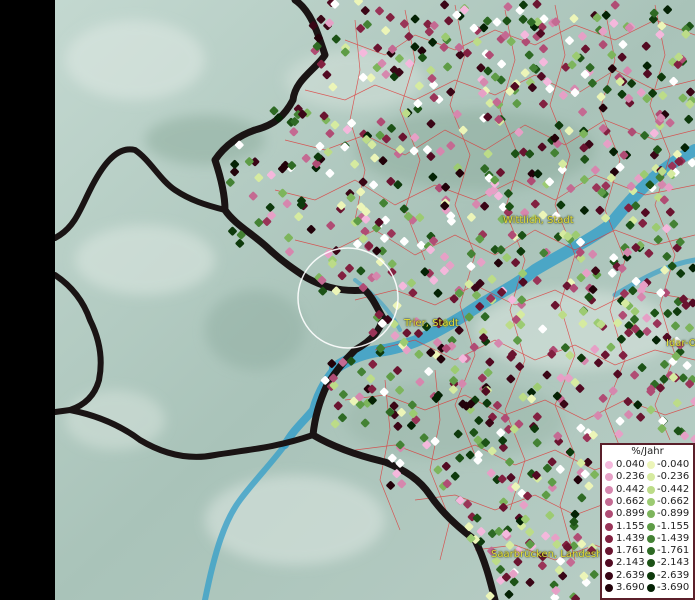 The height and width of the screenshot is (600, 695). Describe the element at coordinates (630, 575) in the screenshot. I see `legend-value-positive: 2.639` at that location.